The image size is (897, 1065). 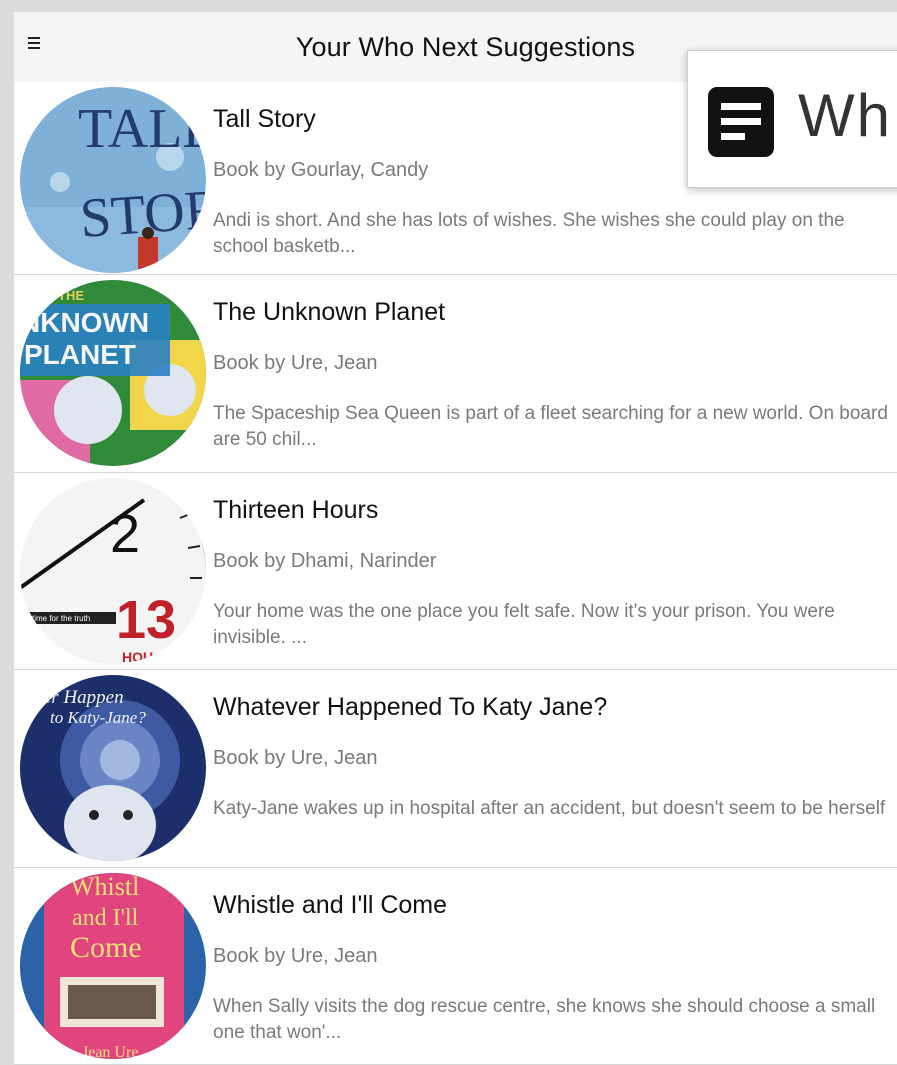 I want to click on book-cover-image: THE NKNOWN PLANET, so click(x=113, y=373).